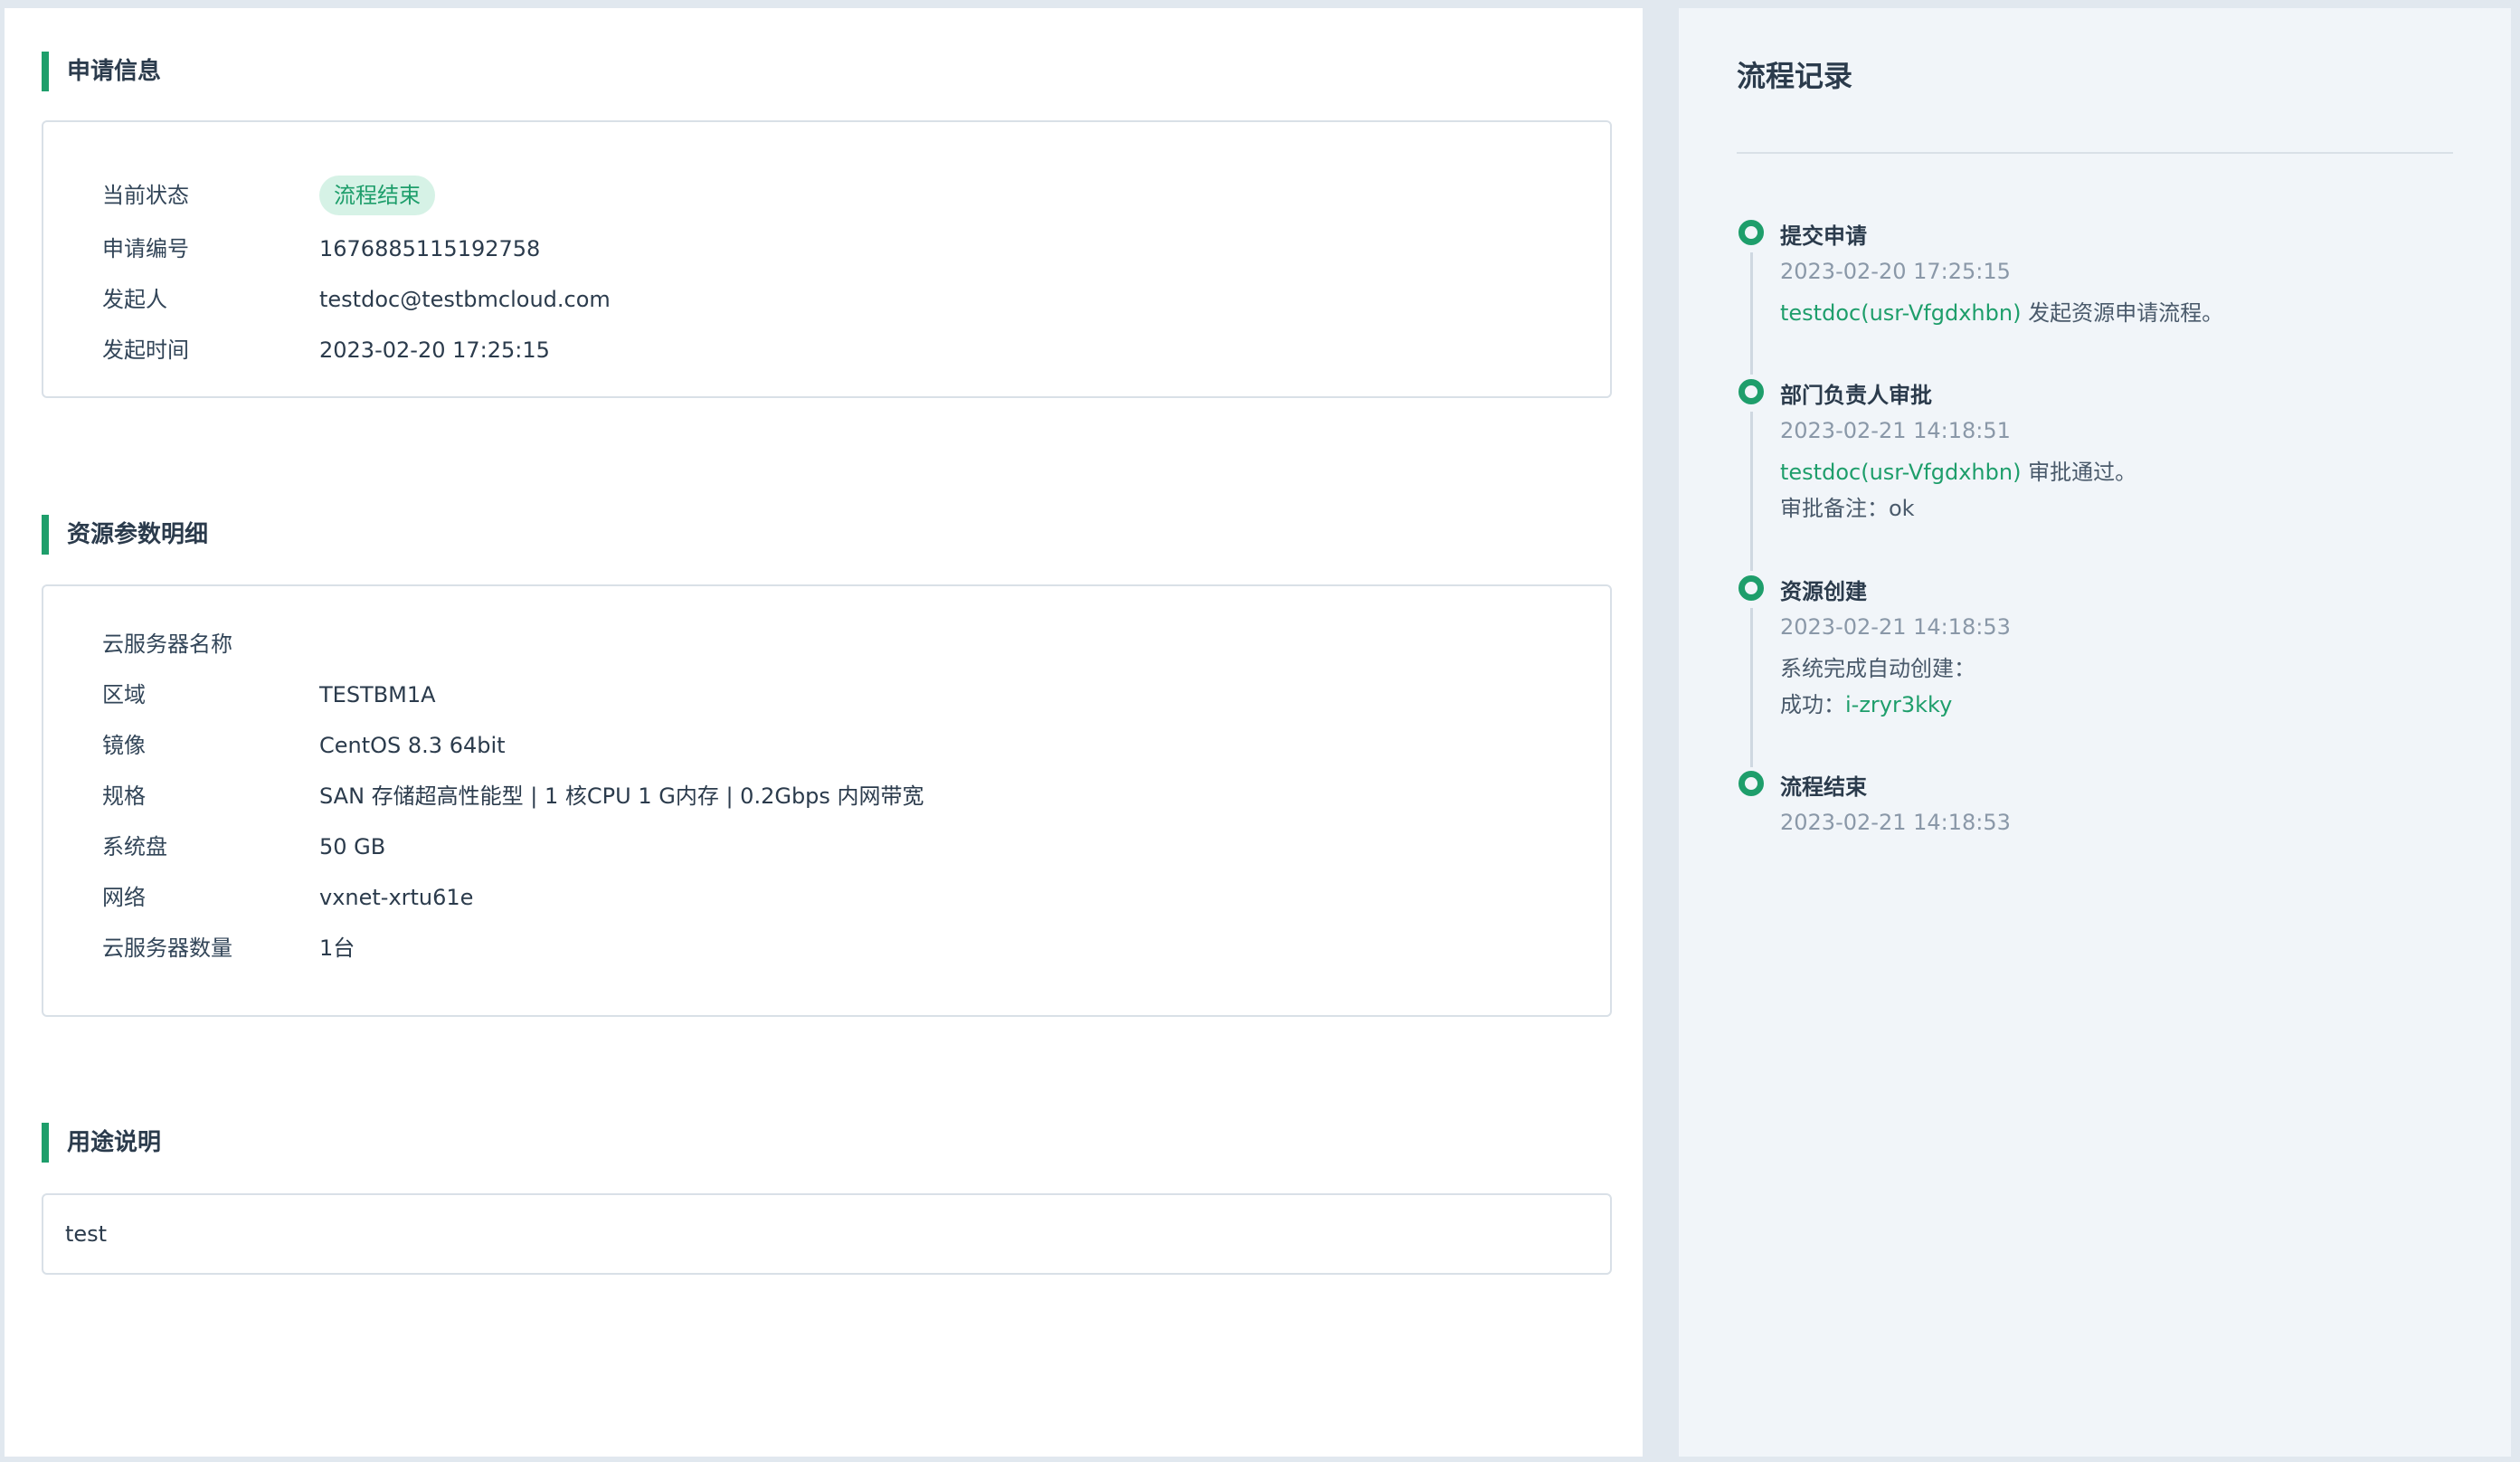  What do you see at coordinates (1823, 592) in the screenshot?
I see `step-title: 资源创建` at bounding box center [1823, 592].